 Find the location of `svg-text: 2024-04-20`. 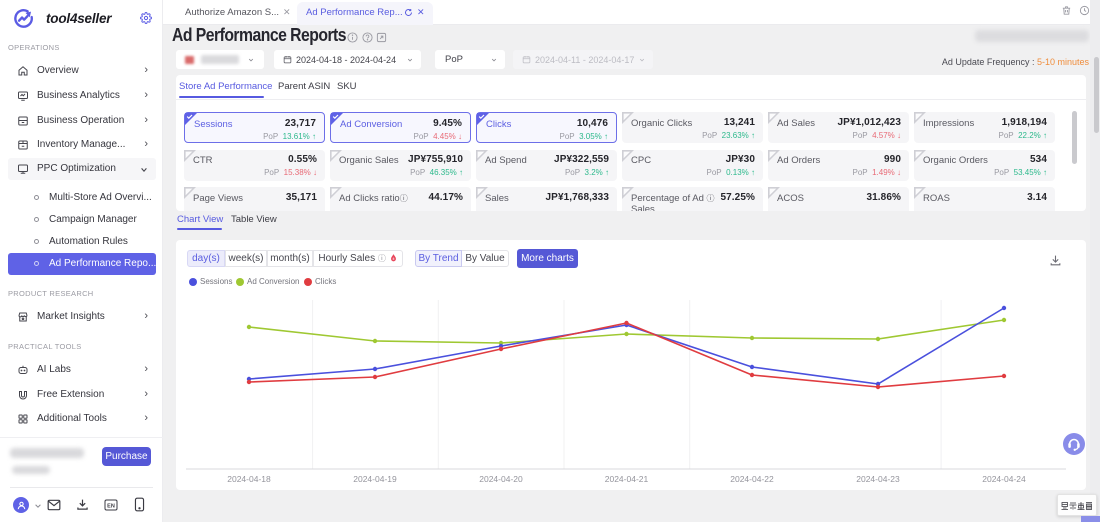

svg-text: 2024-04-20 is located at coordinates (501, 479).